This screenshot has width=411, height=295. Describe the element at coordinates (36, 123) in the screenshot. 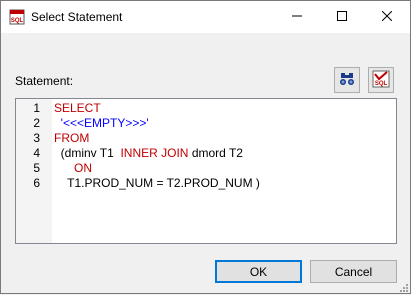

I see `line-number: 2` at that location.